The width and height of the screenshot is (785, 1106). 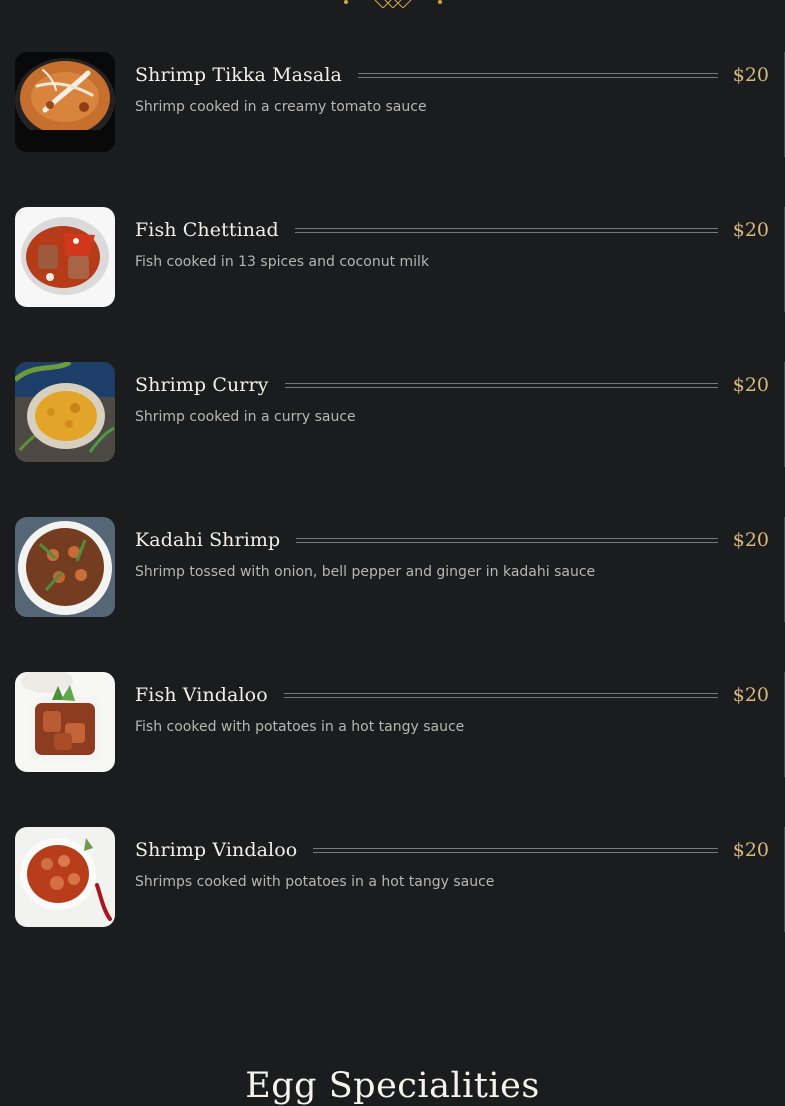 I want to click on item-name: Shrimp Vindaloo, so click(x=216, y=850).